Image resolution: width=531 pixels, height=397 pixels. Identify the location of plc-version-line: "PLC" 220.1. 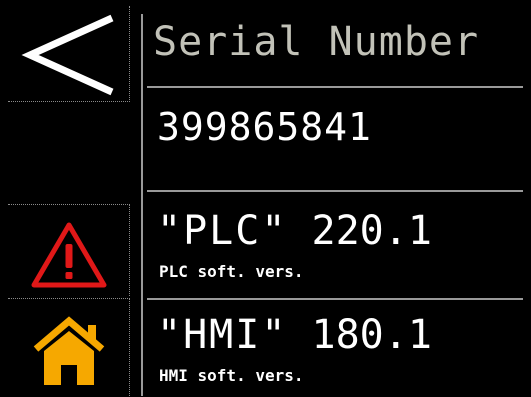
(294, 231).